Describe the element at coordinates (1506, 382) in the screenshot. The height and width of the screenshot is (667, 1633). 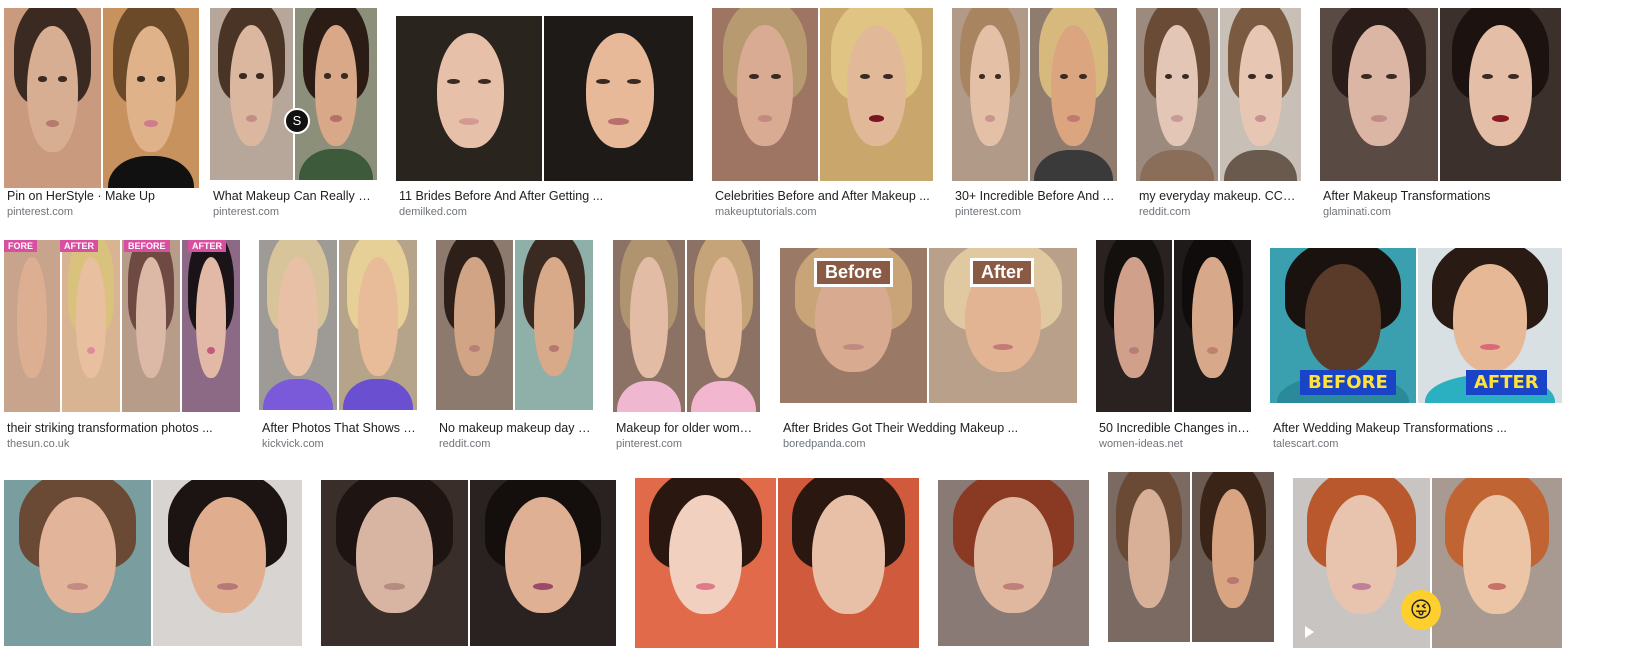
I see `after-label: AFTER` at that location.